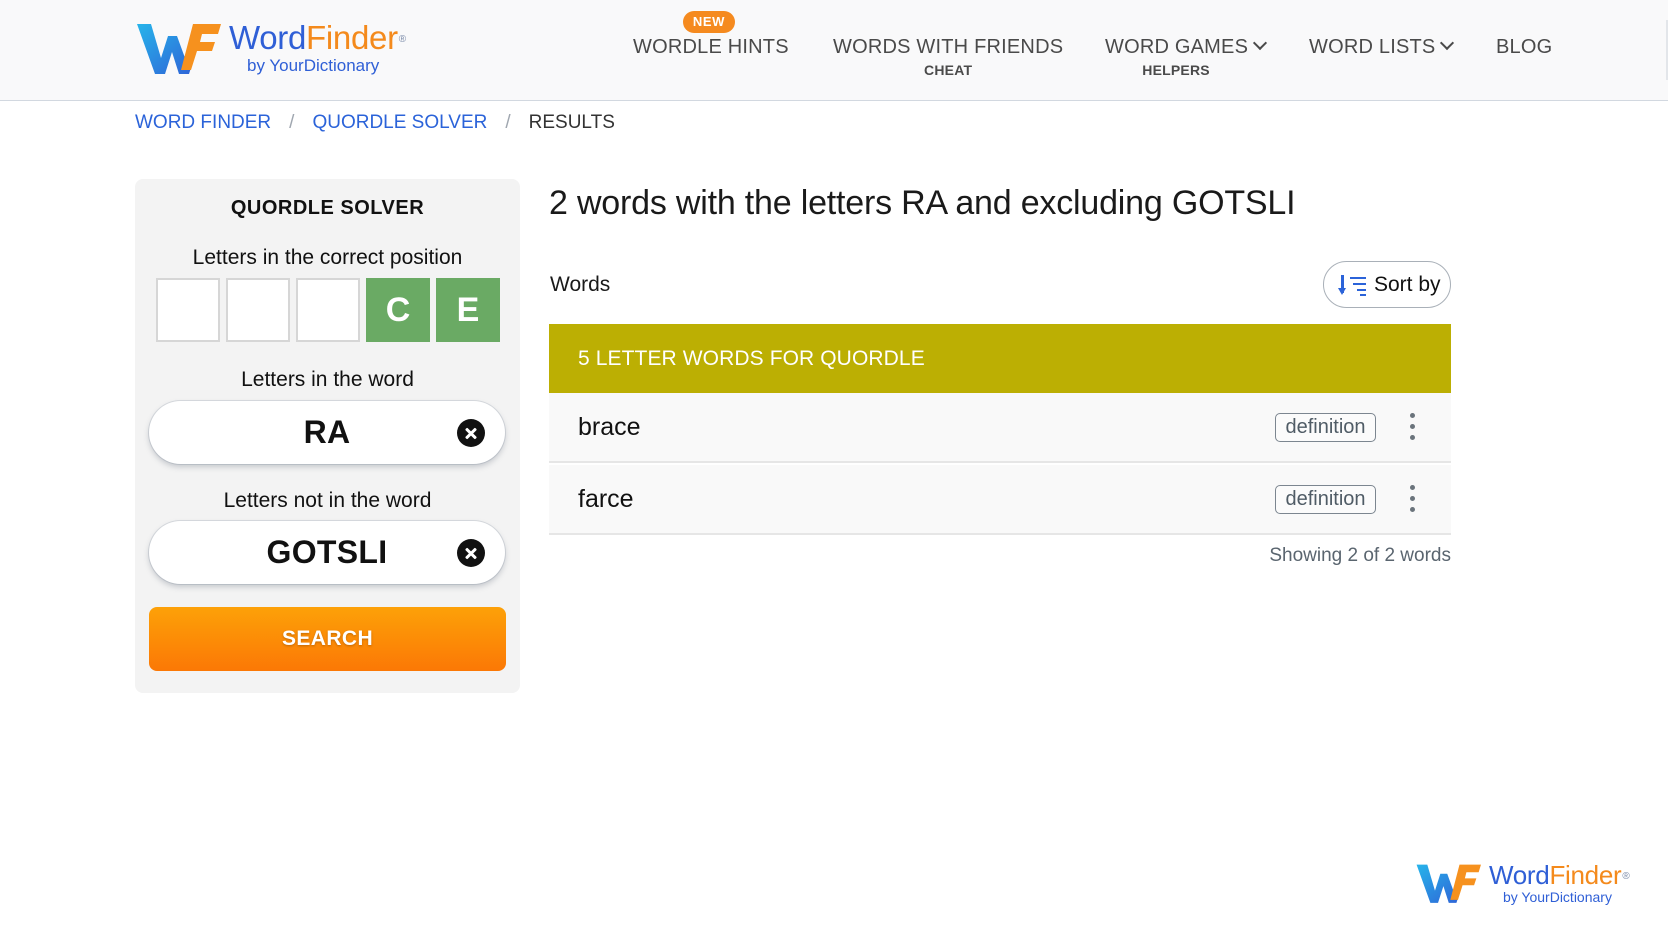  What do you see at coordinates (609, 427) in the screenshot?
I see `word-link: brace` at bounding box center [609, 427].